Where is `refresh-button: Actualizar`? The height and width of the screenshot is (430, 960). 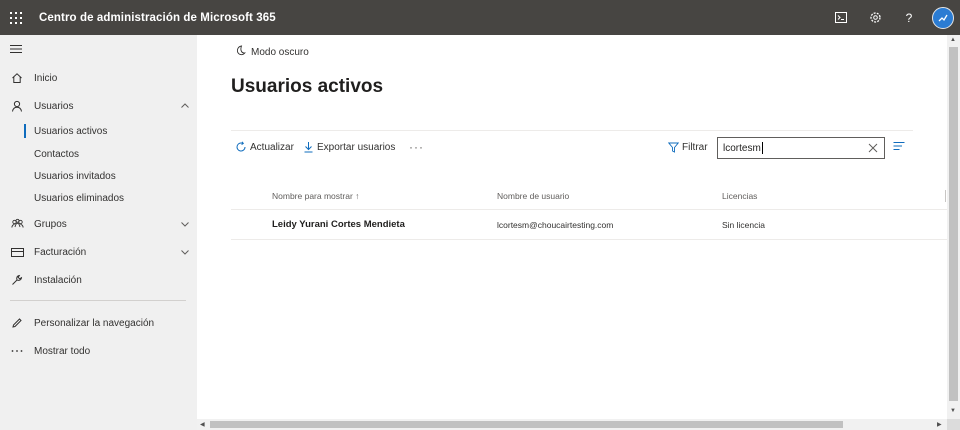 refresh-button: Actualizar is located at coordinates (264, 147).